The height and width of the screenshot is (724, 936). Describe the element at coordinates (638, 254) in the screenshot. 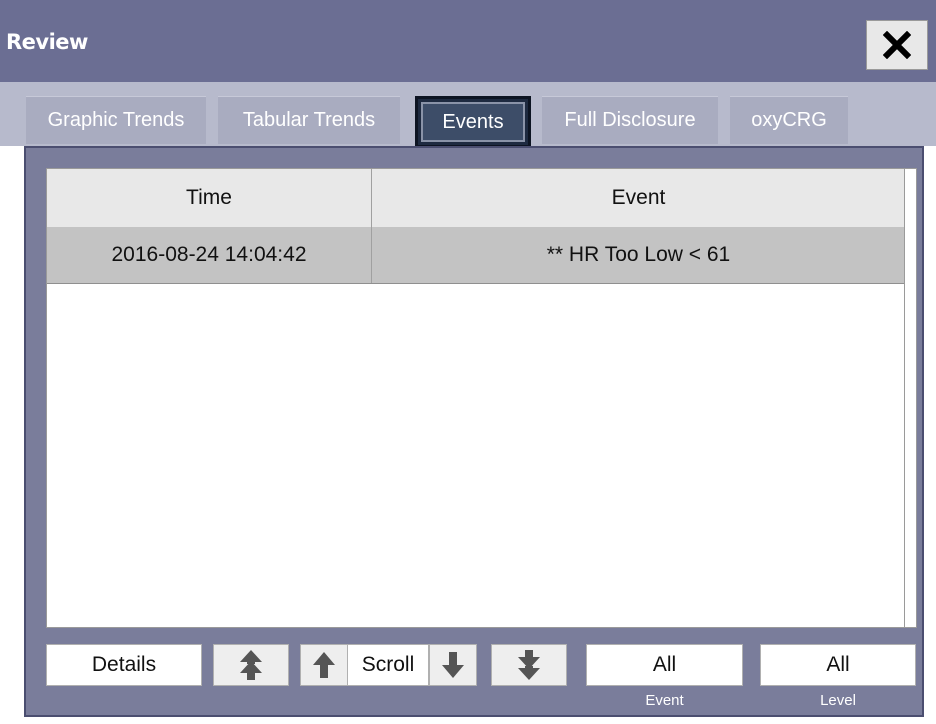

I see `event-description-cell: ** HR Too Low < 61` at that location.